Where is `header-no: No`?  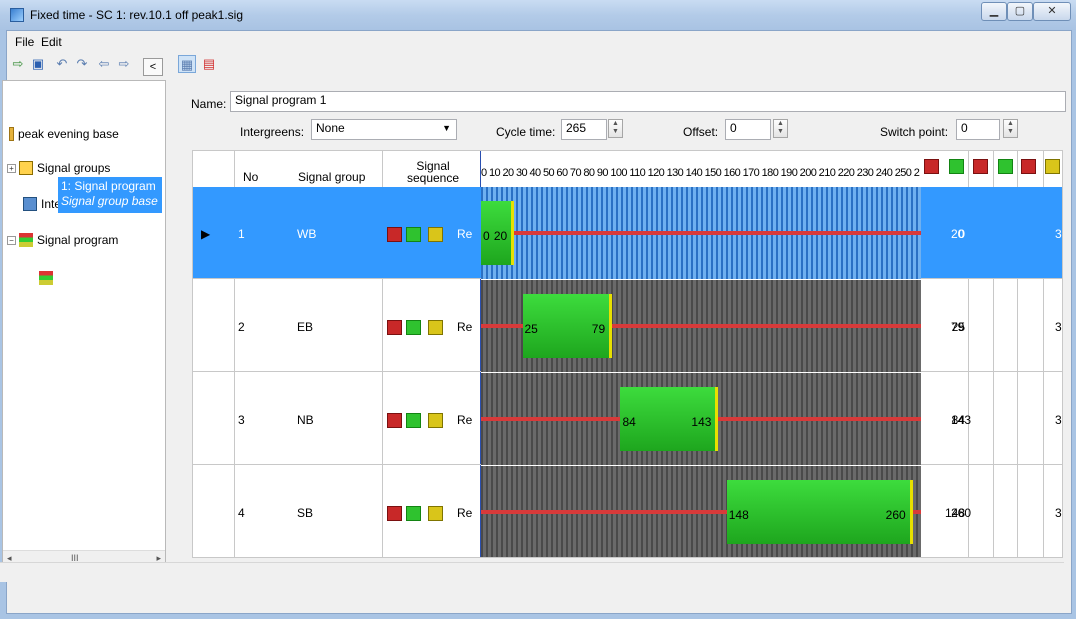
header-no: No is located at coordinates (251, 177).